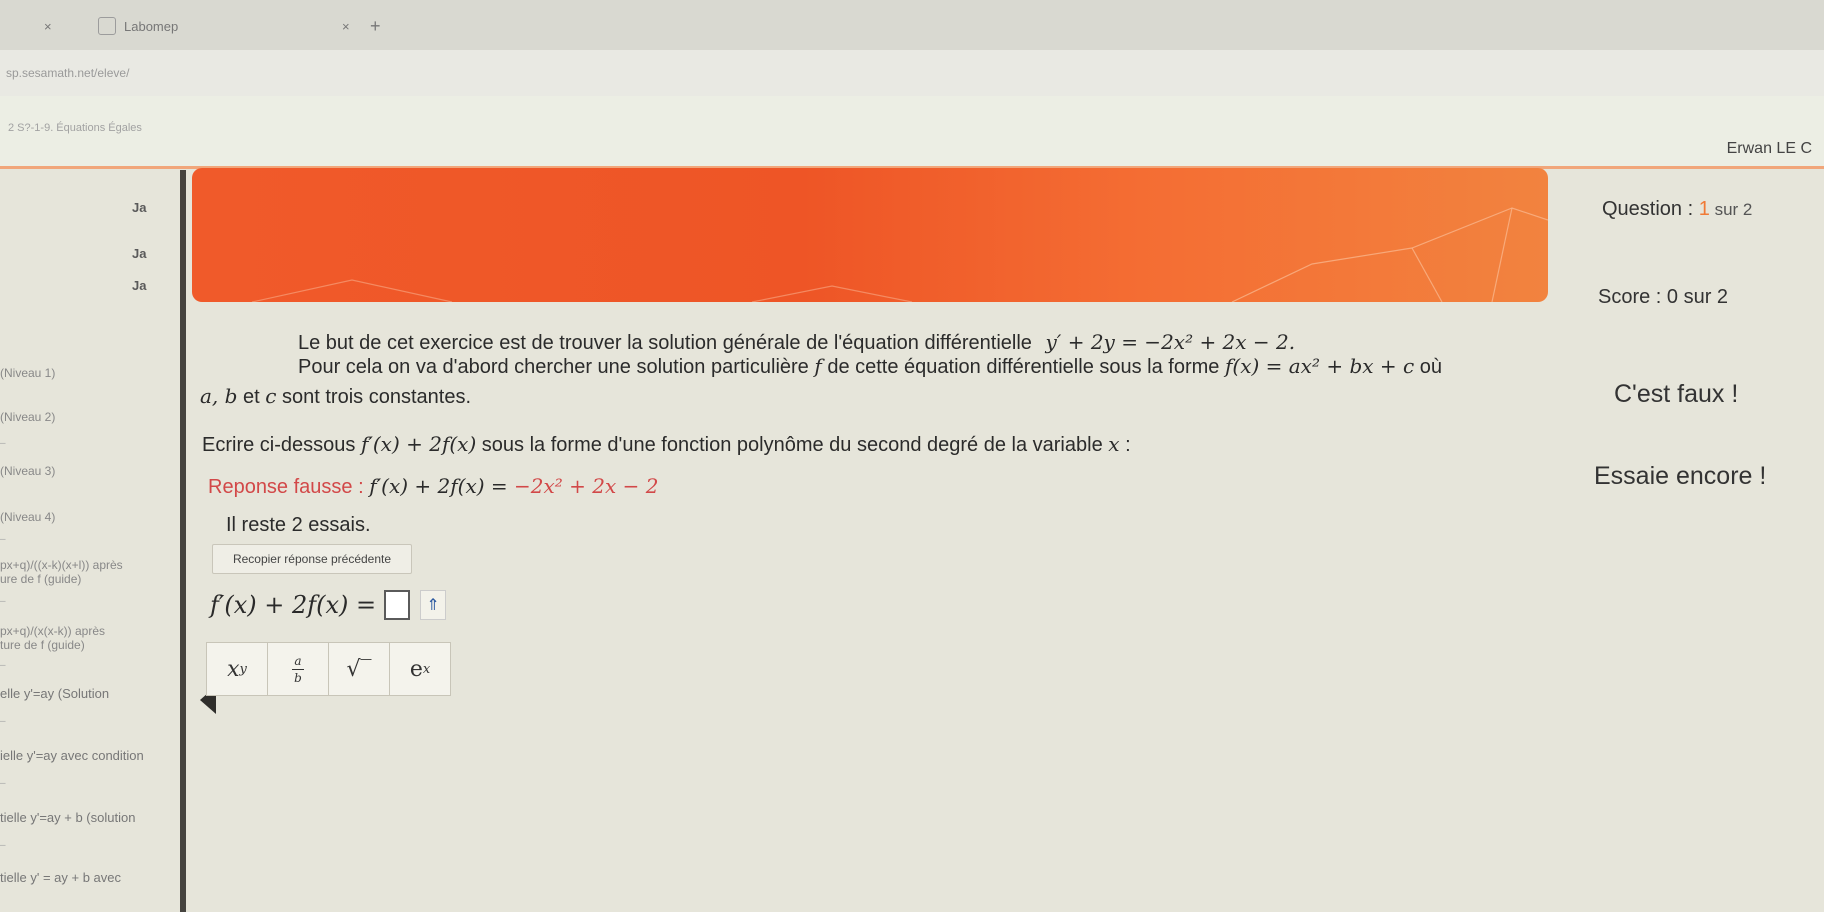 Image resolution: width=1824 pixels, height=912 pixels. Describe the element at coordinates (1680, 476) in the screenshot. I see `encourage-text: Essaie encore !` at that location.